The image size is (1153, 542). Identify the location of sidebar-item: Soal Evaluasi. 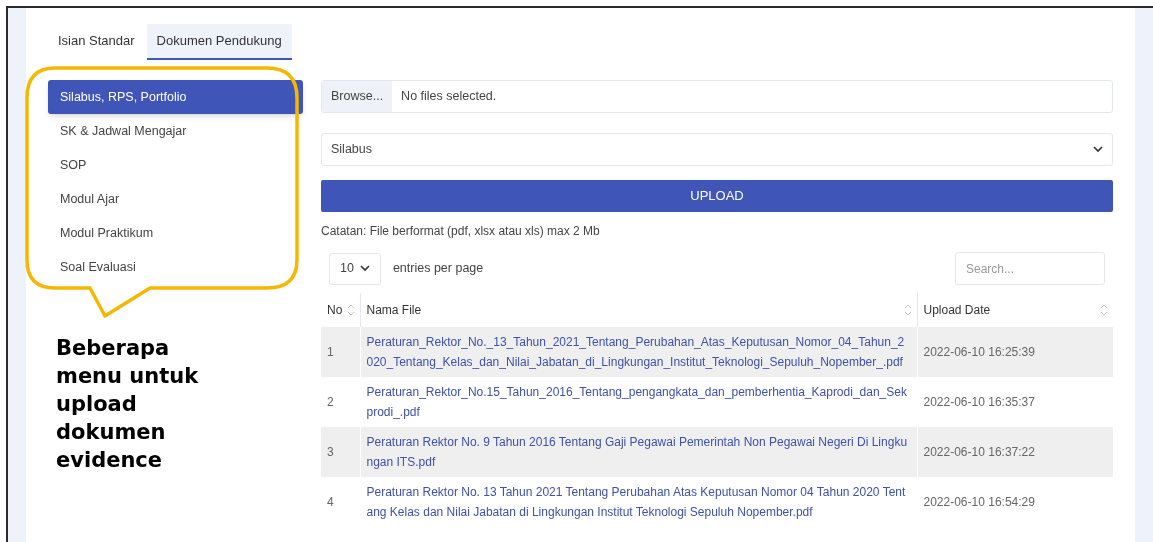
(175, 267).